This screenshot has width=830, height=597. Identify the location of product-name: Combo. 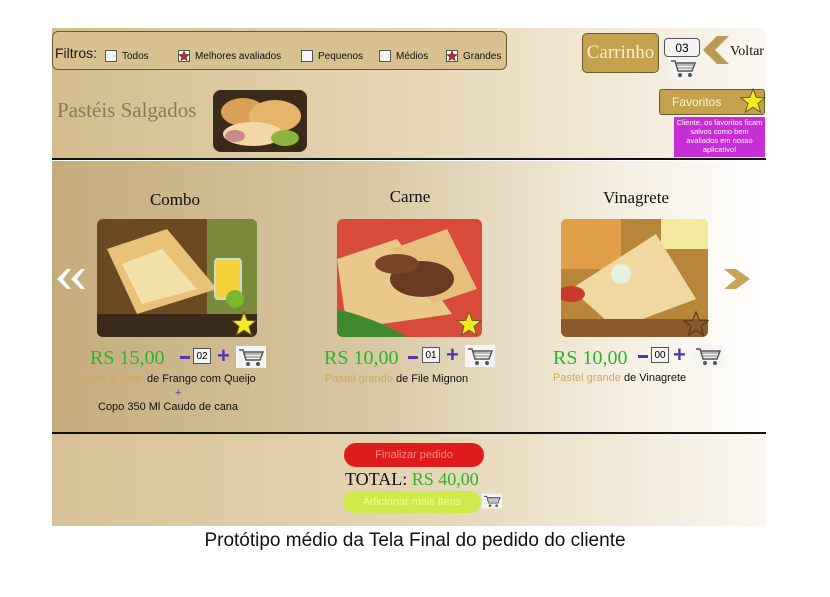
(175, 199).